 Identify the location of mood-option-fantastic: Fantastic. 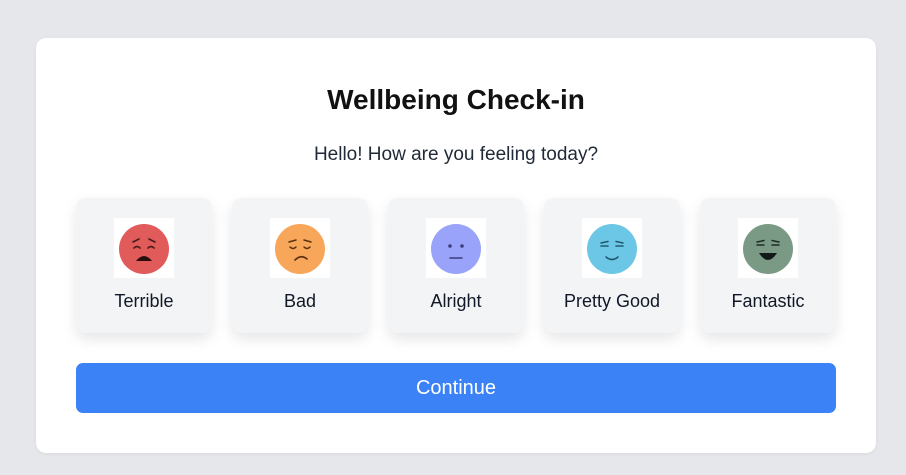
(768, 265).